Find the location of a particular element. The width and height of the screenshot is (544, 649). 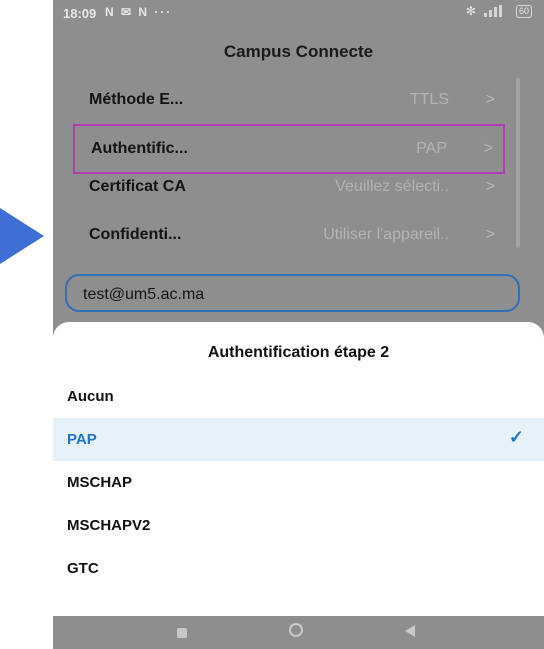

navigation-bar is located at coordinates (298, 632).